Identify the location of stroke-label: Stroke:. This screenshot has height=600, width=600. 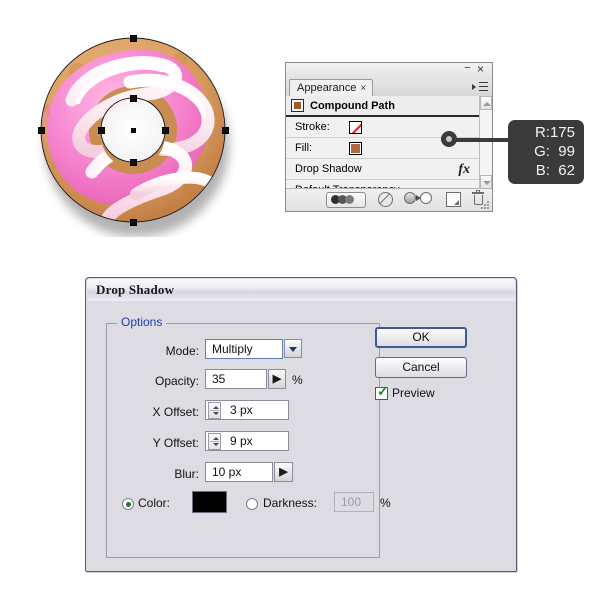
(312, 127).